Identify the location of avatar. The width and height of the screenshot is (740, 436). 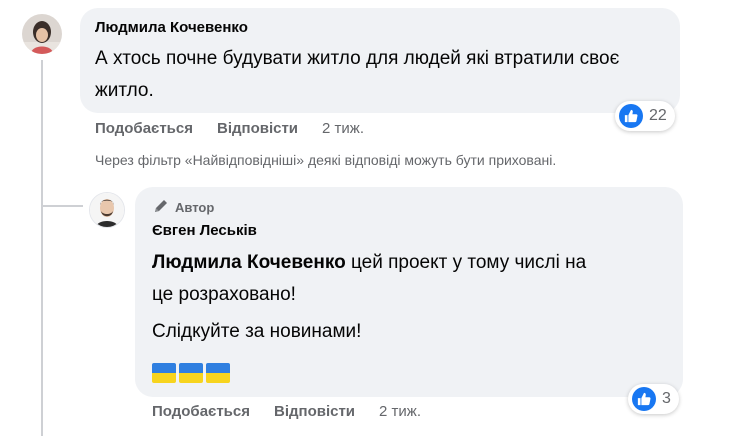
(42, 34).